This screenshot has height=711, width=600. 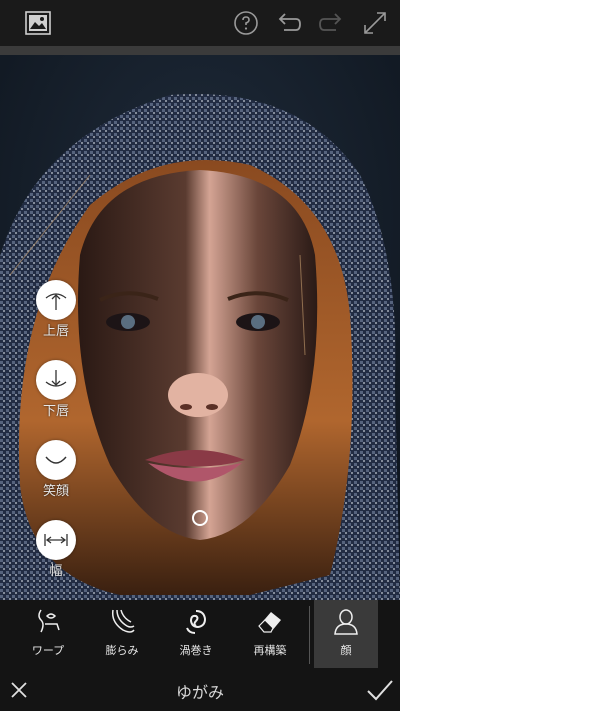 What do you see at coordinates (122, 634) in the screenshot?
I see `tool-bloat: 膨らみ` at bounding box center [122, 634].